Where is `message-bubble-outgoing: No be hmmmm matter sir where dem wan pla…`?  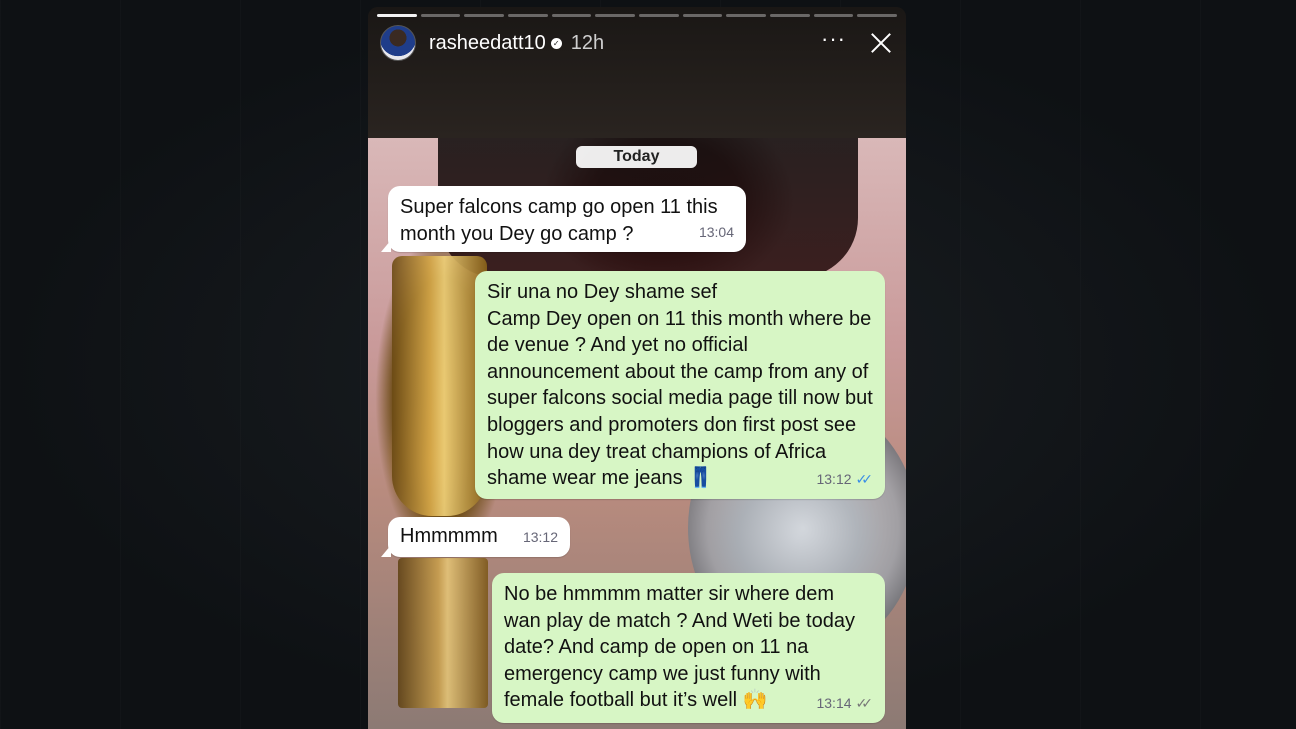
message-bubble-outgoing: No be hmmmm matter sir where dem wan pla… is located at coordinates (688, 648).